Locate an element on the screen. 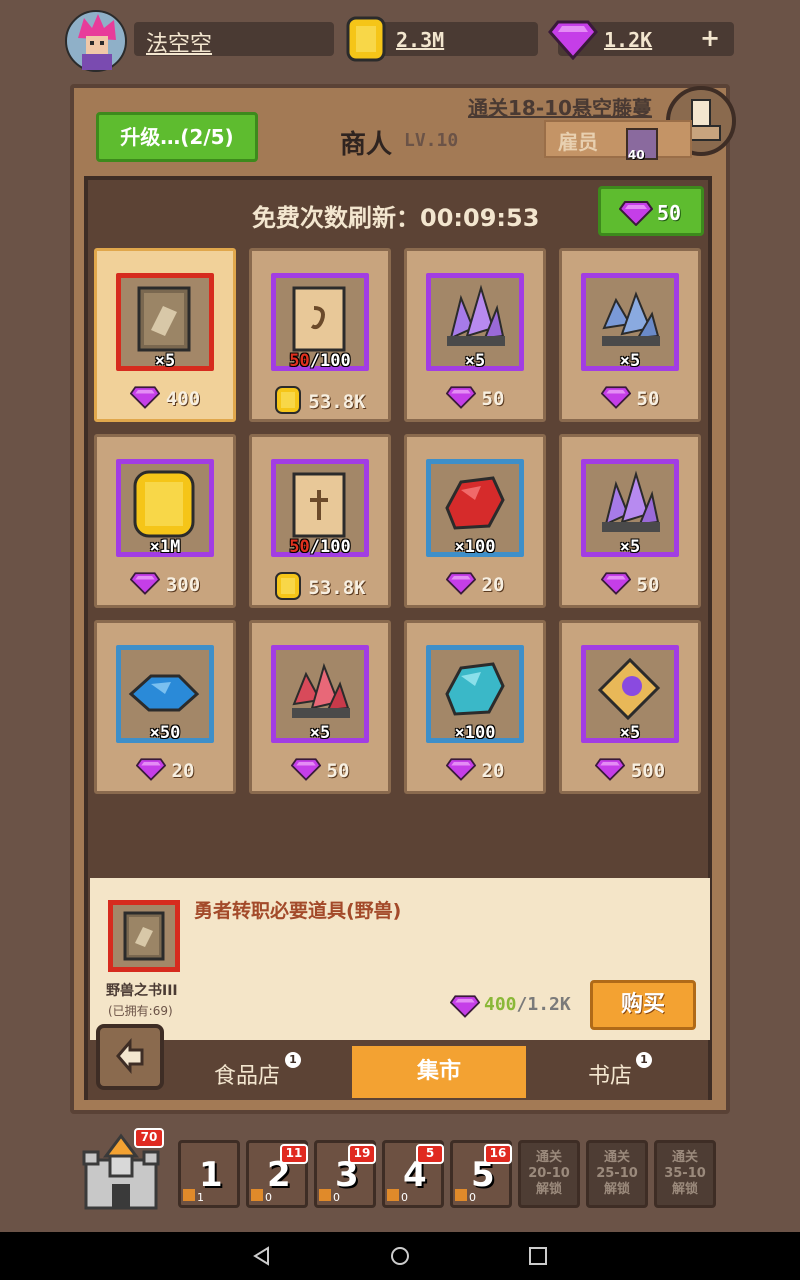  locked-slot-text: 35-10 is located at coordinates (685, 1173).